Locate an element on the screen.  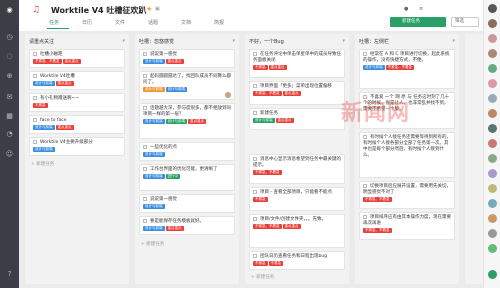
task-column-partial is located at coordinates (474, 159).